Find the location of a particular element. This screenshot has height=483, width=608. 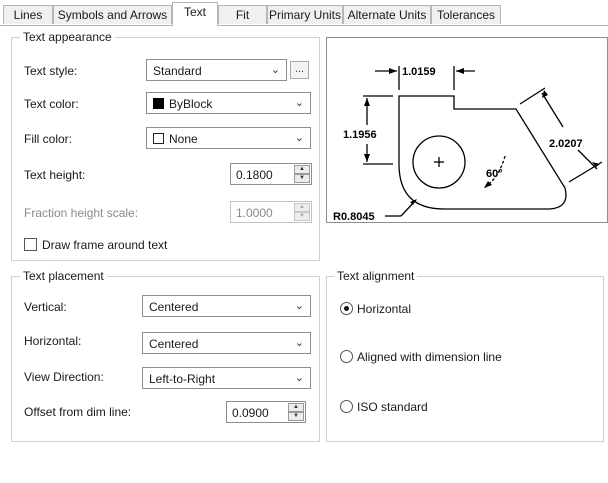

empty-swatch-icon is located at coordinates (158, 138).